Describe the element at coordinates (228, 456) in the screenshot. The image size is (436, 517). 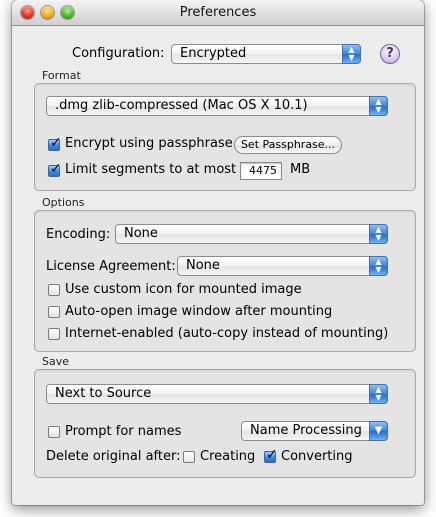
I see `creating-label: Creating` at that location.